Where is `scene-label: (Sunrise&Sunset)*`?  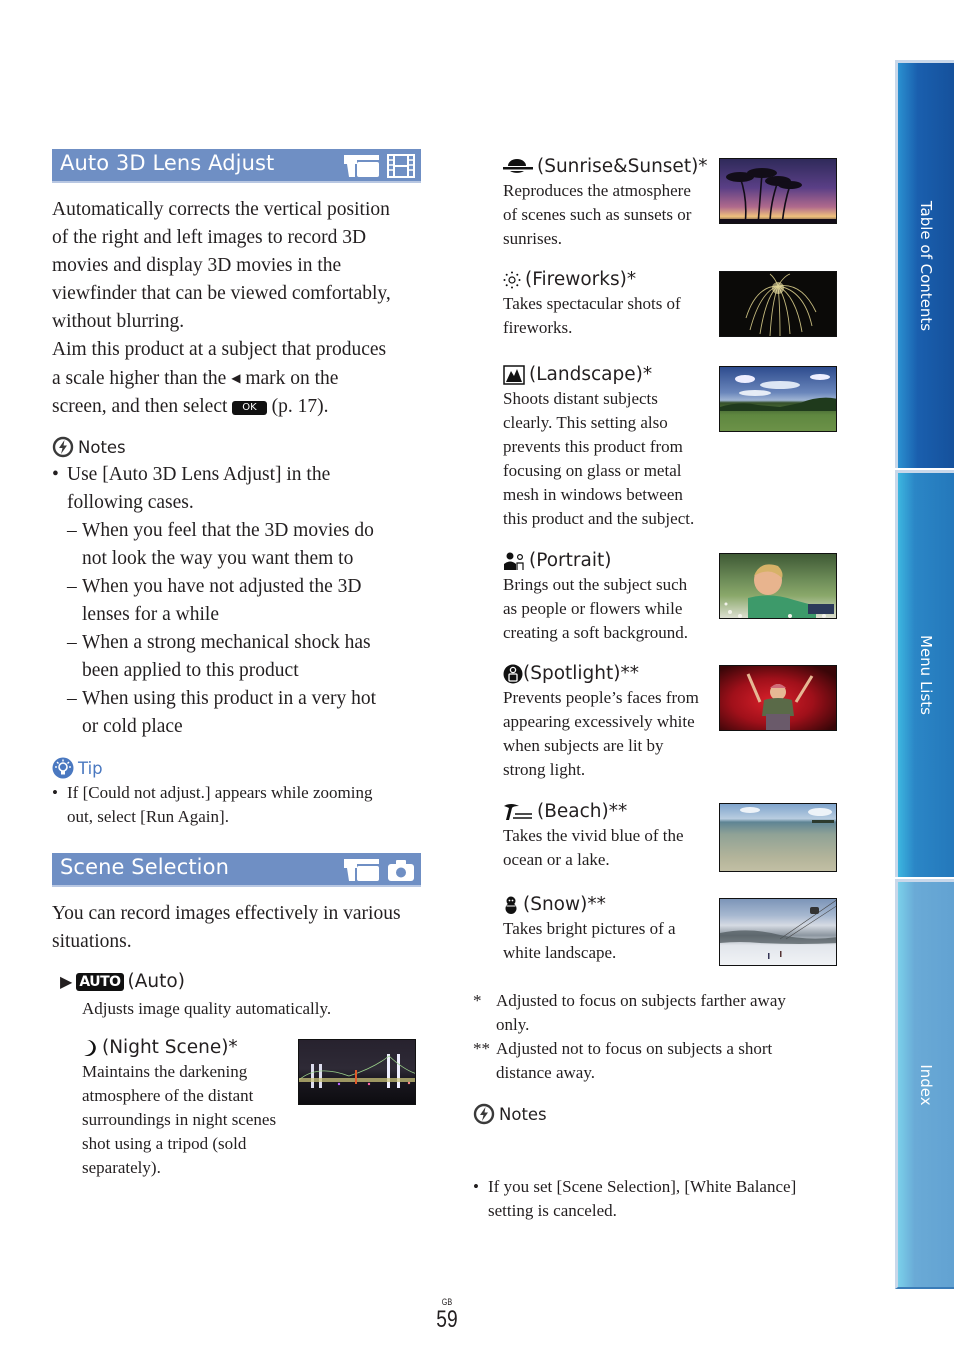 scene-label: (Sunrise&Sunset)* is located at coordinates (622, 166).